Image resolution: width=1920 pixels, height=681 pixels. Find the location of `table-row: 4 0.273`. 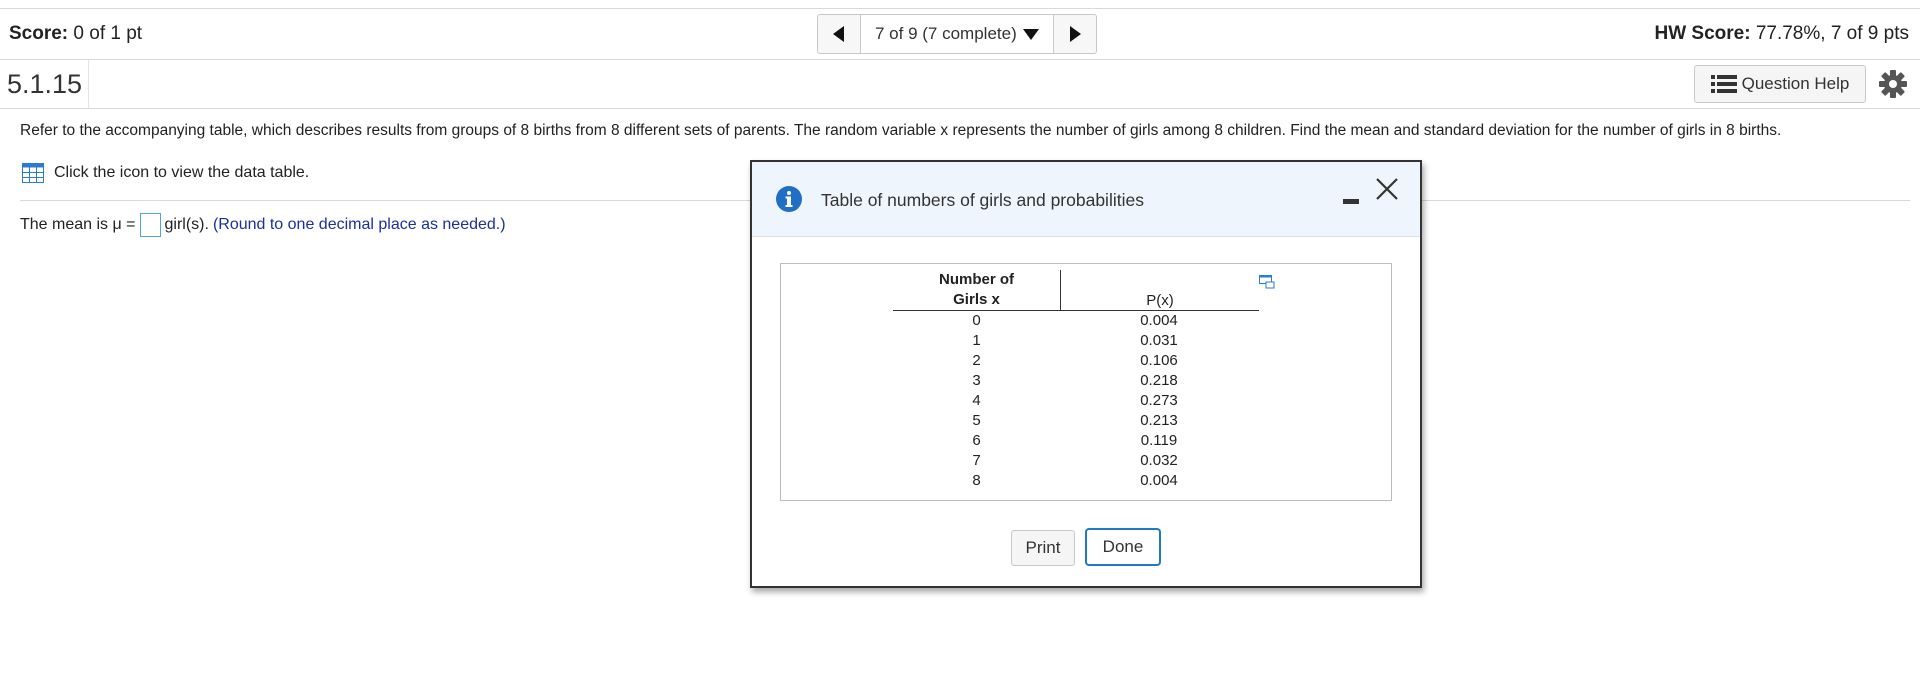

table-row: 4 0.273 is located at coordinates (1076, 401).